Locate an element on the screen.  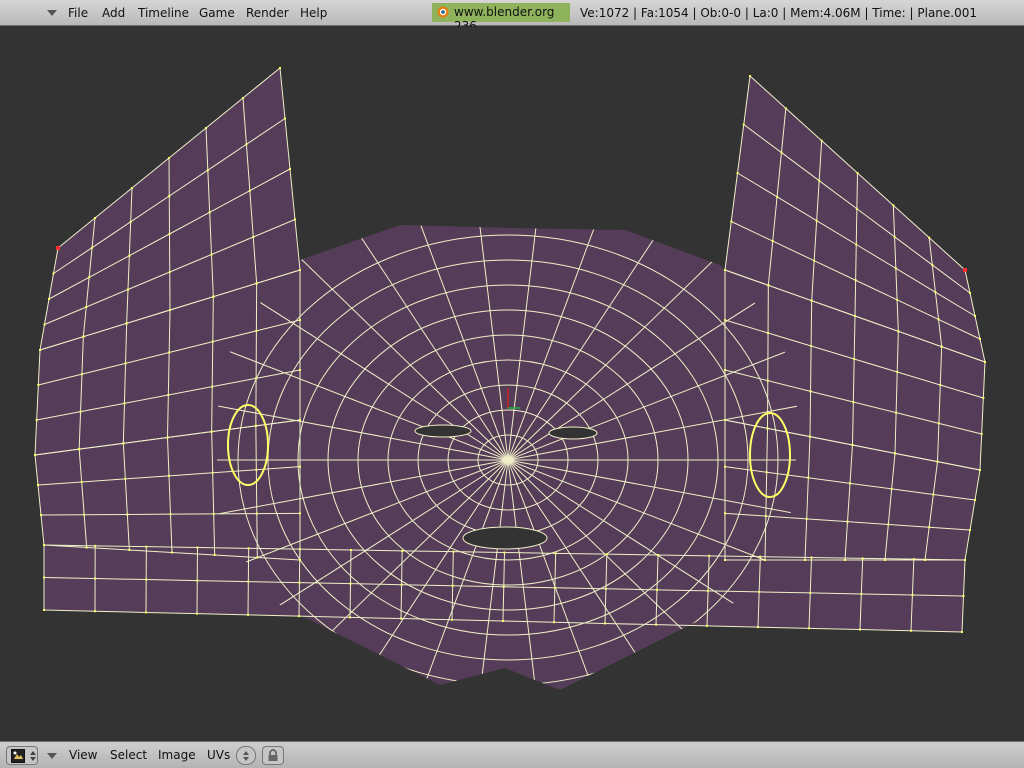
selected-vertex is located at coordinates (965, 270).